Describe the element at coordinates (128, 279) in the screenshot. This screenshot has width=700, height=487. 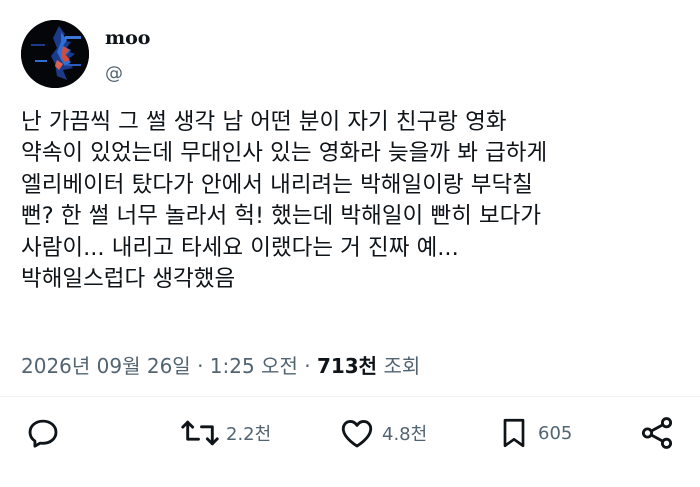
I see `tweet-line: 박해일스럽다 생각했음` at that location.